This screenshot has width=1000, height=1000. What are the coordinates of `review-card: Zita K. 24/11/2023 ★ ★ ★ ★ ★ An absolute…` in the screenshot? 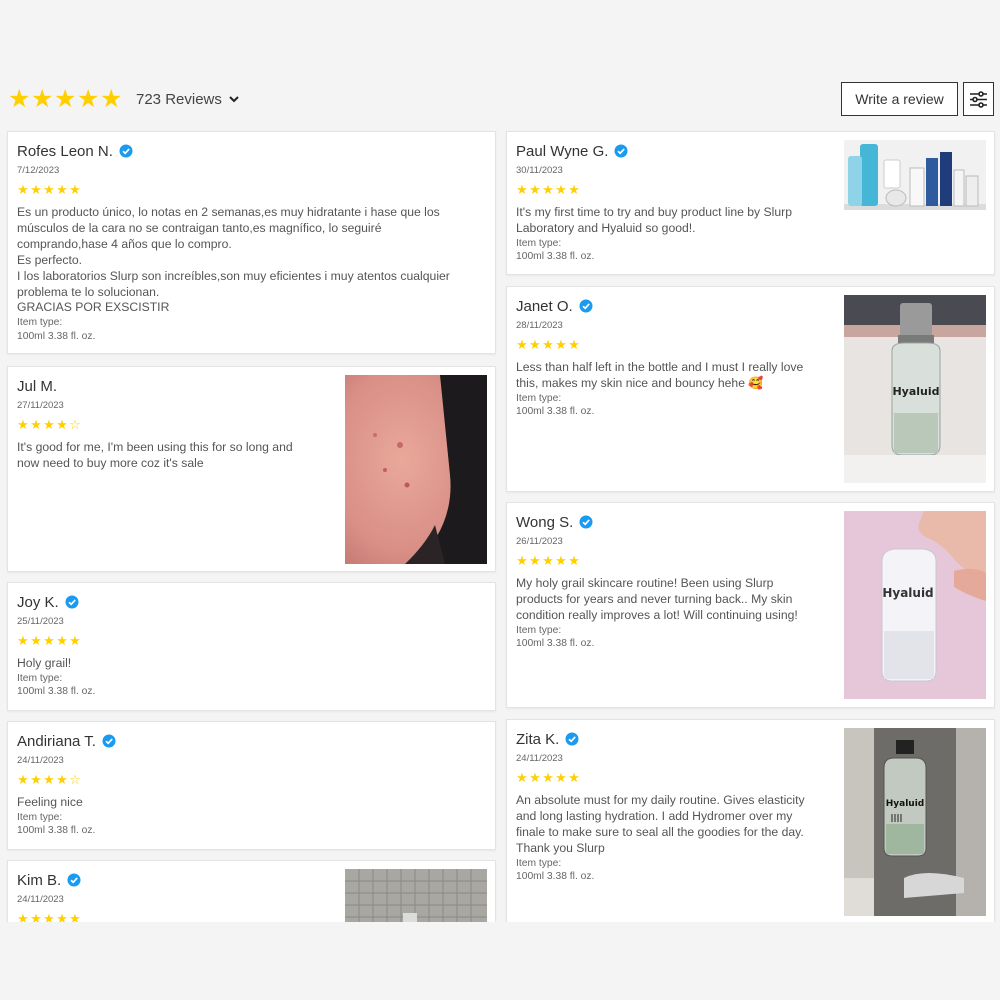 It's located at (750, 820).